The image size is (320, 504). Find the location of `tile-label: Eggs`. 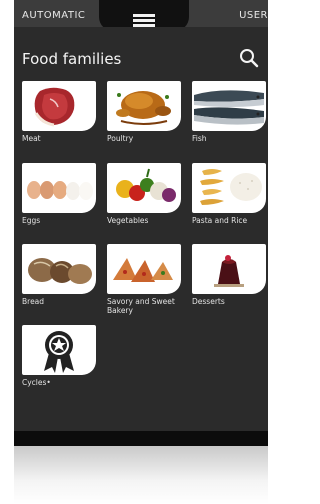

tile-label: Eggs is located at coordinates (31, 220).